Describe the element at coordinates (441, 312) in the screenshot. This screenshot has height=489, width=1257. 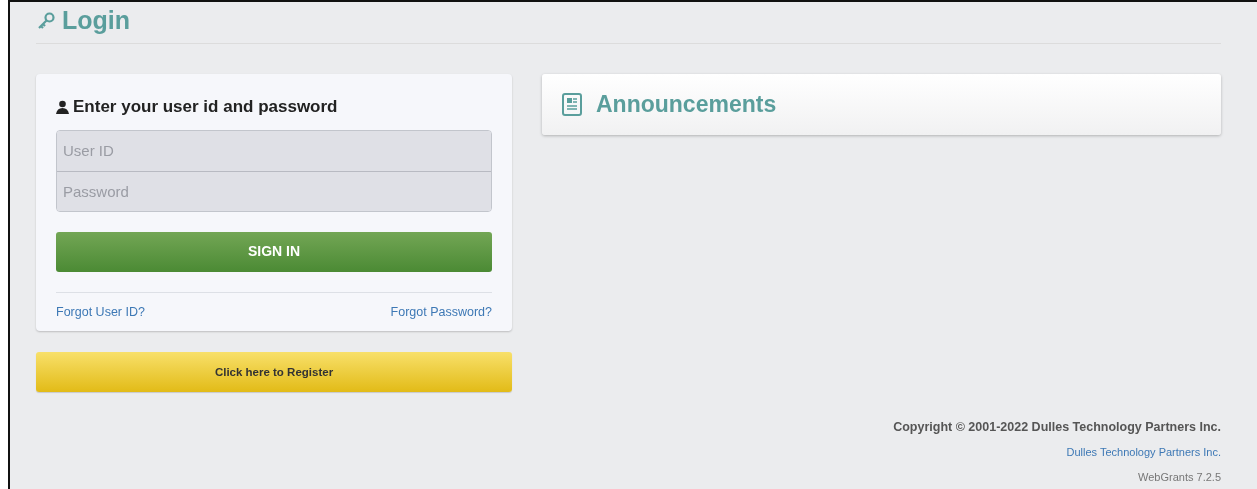
I see `forgot-link: Forgot Password?` at that location.